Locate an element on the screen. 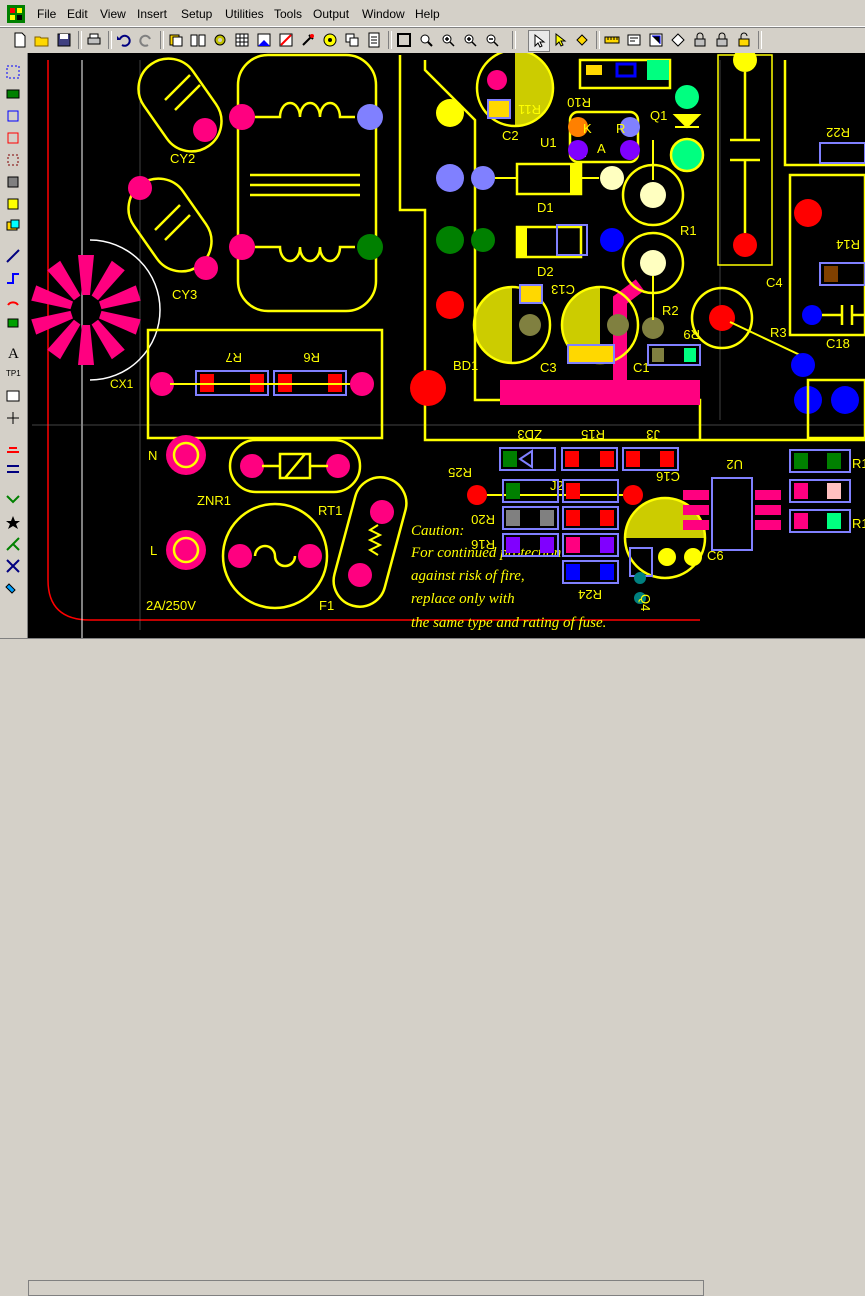 The image size is (865, 1296). label-c2: C2 is located at coordinates (510, 135).